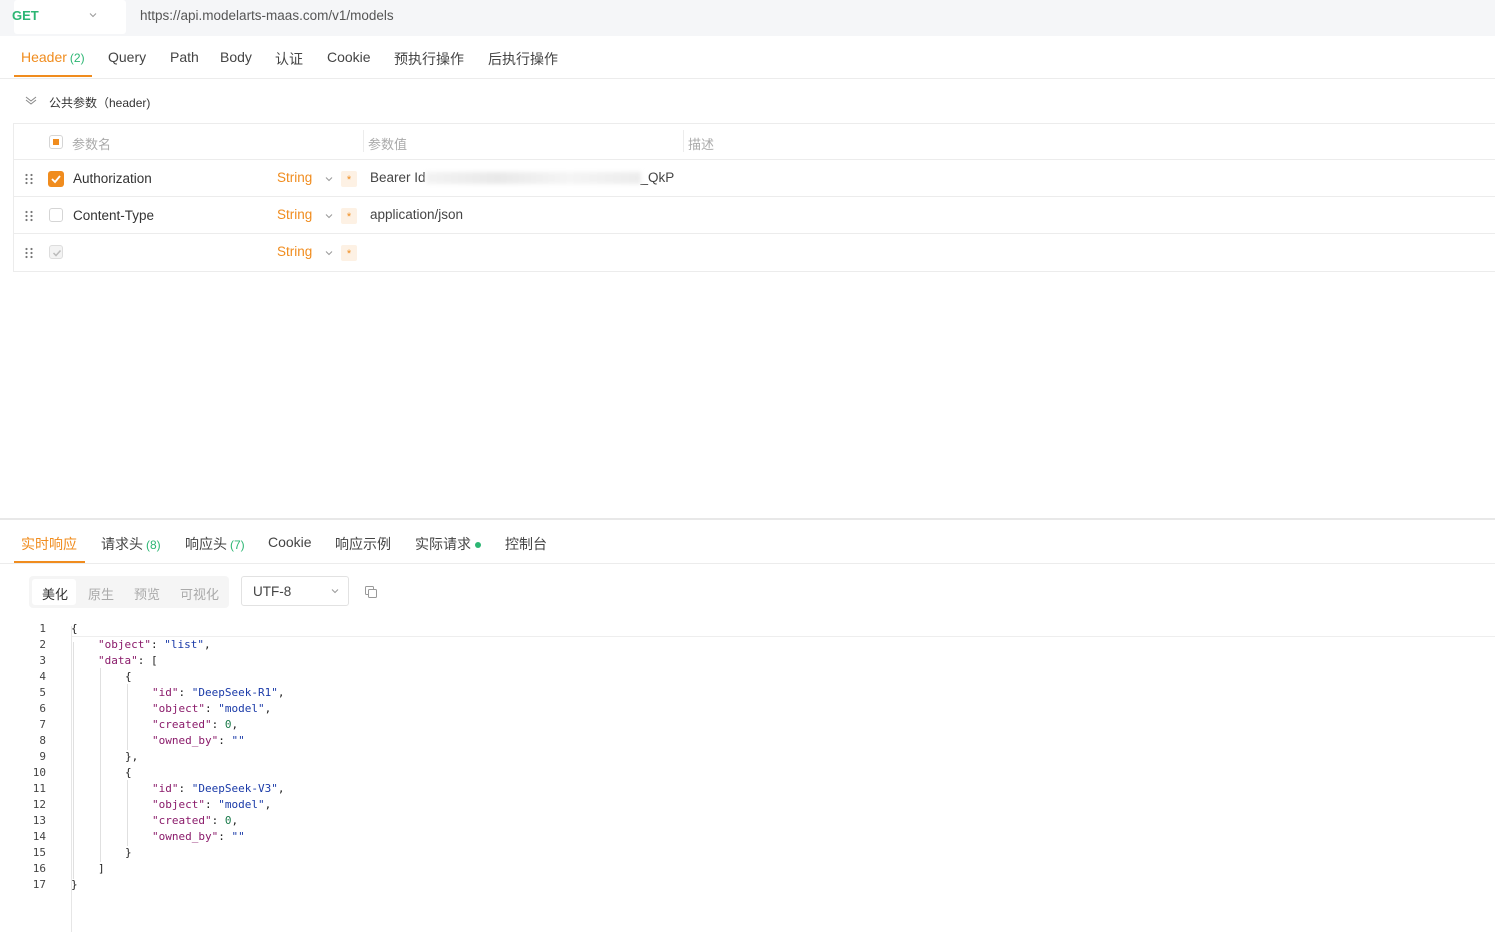  Describe the element at coordinates (272, 591) in the screenshot. I see `encoding-label: UTF-8` at that location.